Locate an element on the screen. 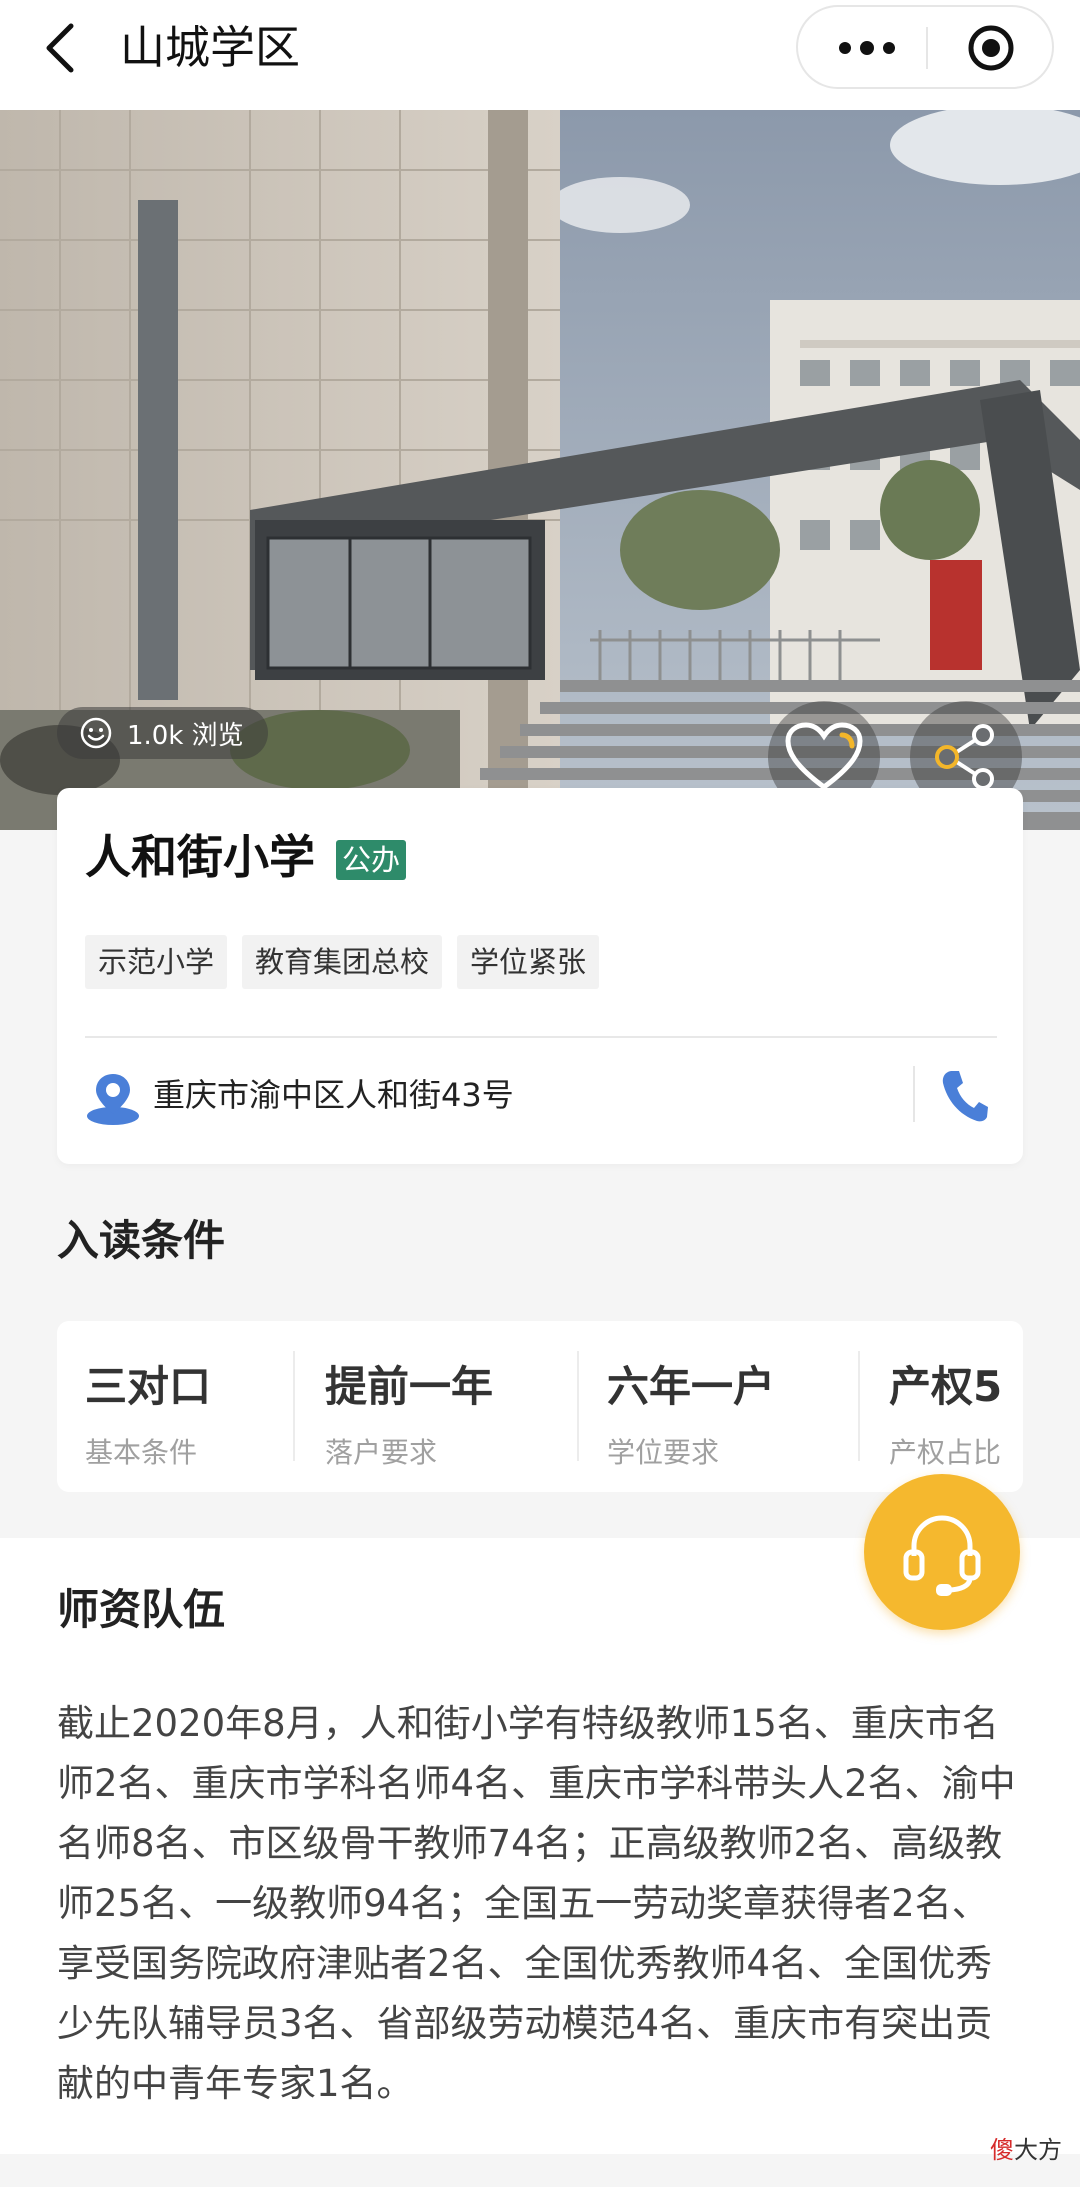 The height and width of the screenshot is (2187, 1080). more-button is located at coordinates (867, 48).